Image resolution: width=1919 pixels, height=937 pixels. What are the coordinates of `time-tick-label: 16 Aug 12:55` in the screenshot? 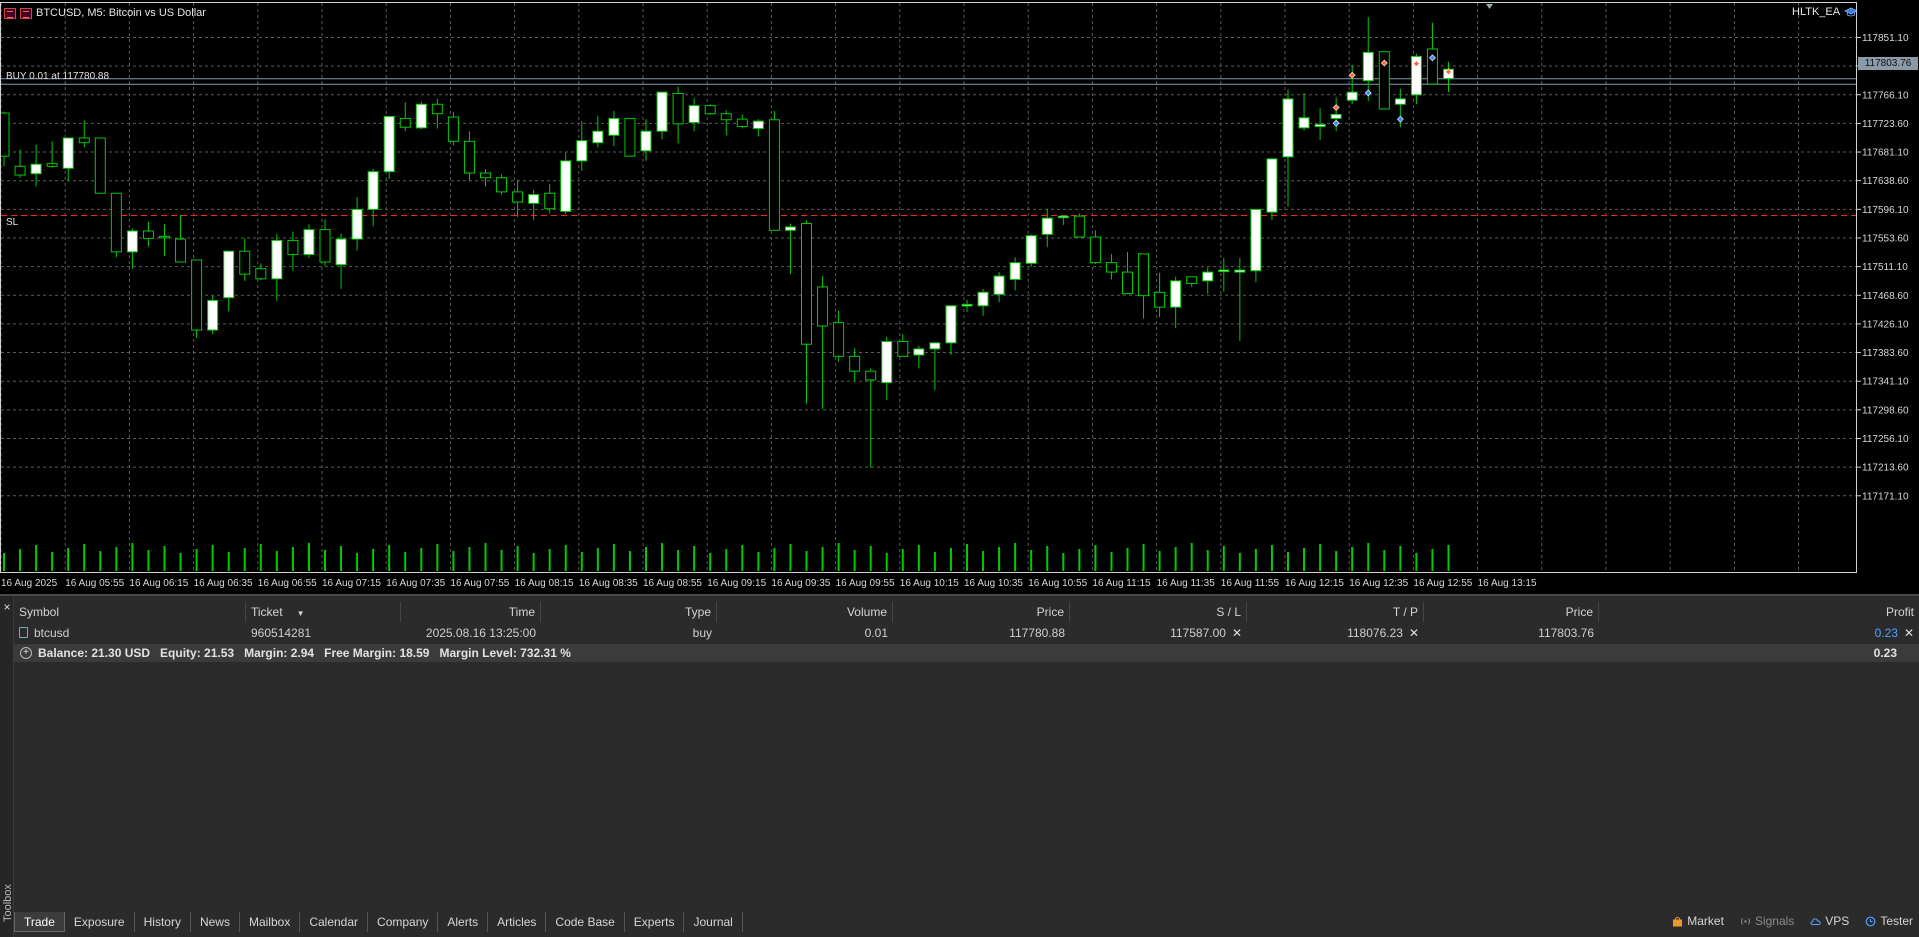 It's located at (1442, 583).